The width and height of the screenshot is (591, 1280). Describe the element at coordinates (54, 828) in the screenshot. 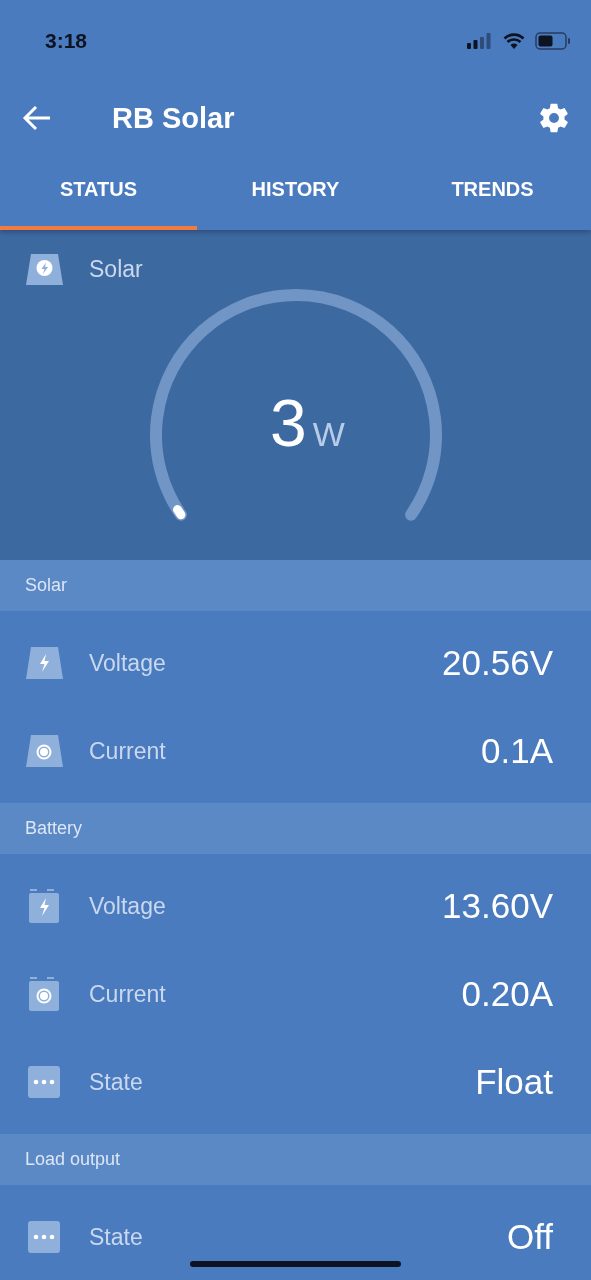

I see `section-title: Battery` at that location.